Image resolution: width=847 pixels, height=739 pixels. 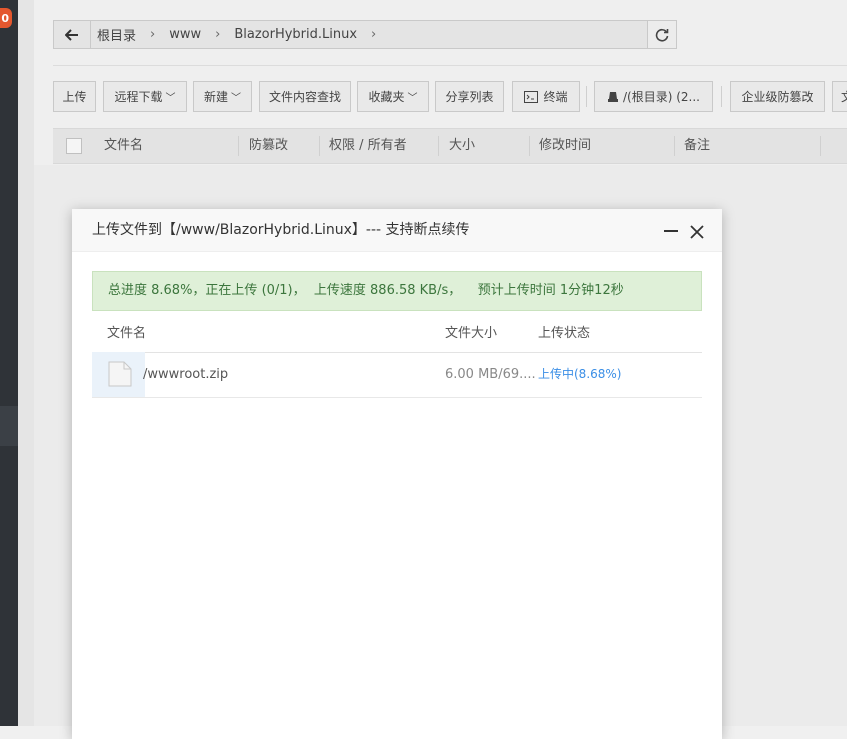 What do you see at coordinates (564, 333) in the screenshot?
I see `column-header: 上传状态` at bounding box center [564, 333].